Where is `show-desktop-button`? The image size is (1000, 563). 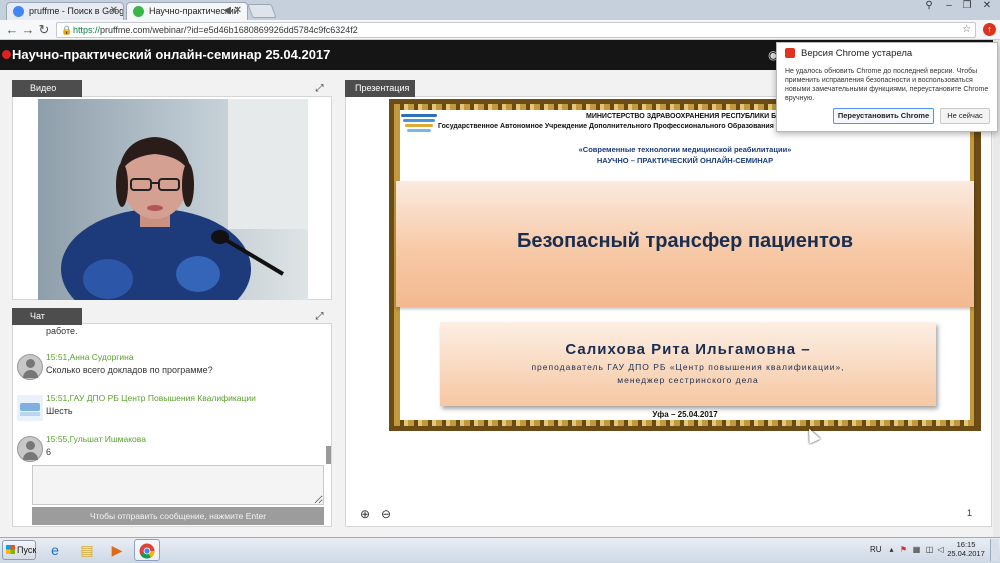 show-desktop-button is located at coordinates (994, 550).